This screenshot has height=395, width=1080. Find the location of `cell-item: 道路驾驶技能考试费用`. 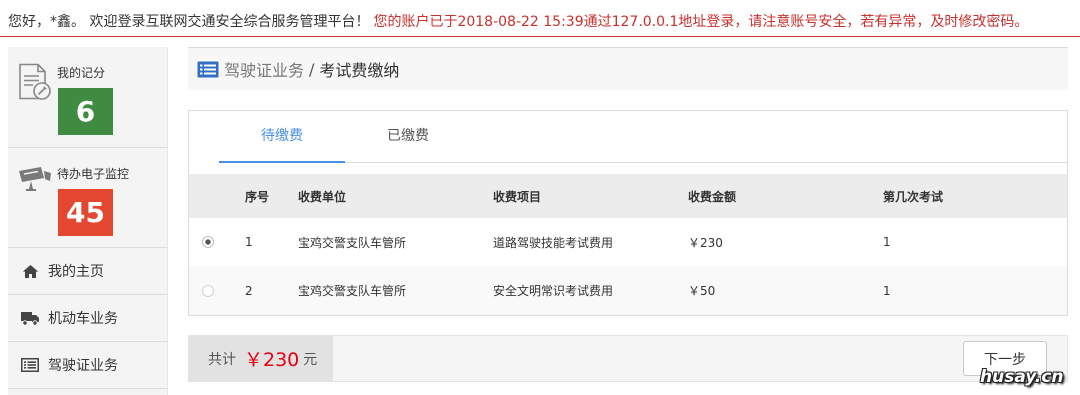

cell-item: 道路驾驶技能考试费用 is located at coordinates (553, 242).